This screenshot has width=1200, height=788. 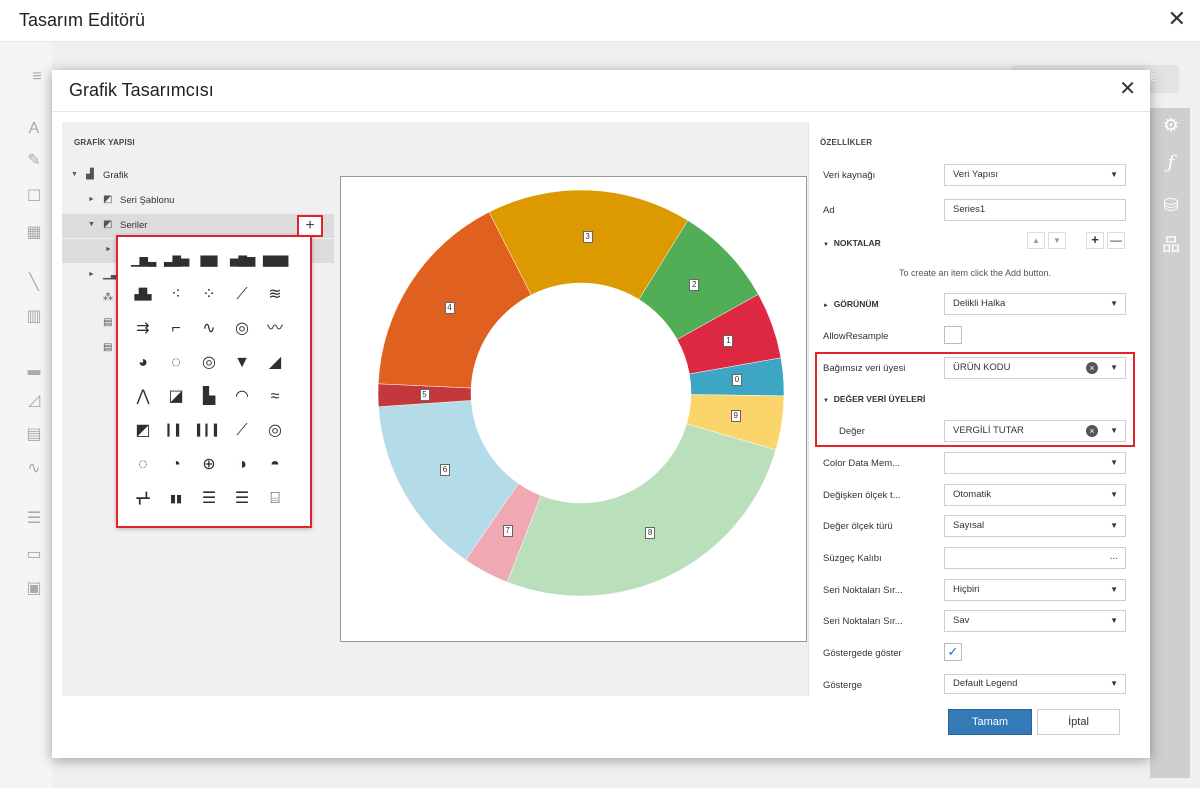 What do you see at coordinates (108, 322) in the screenshot?
I see `legend-node-icon: ▤` at bounding box center [108, 322].